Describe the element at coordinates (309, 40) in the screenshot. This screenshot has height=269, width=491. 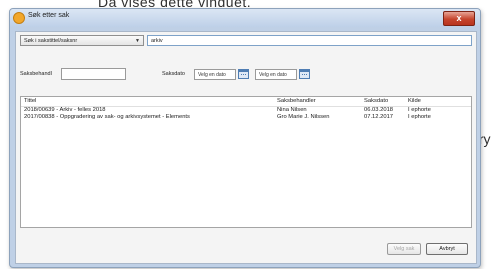
I see `search-input: arkiv` at that location.